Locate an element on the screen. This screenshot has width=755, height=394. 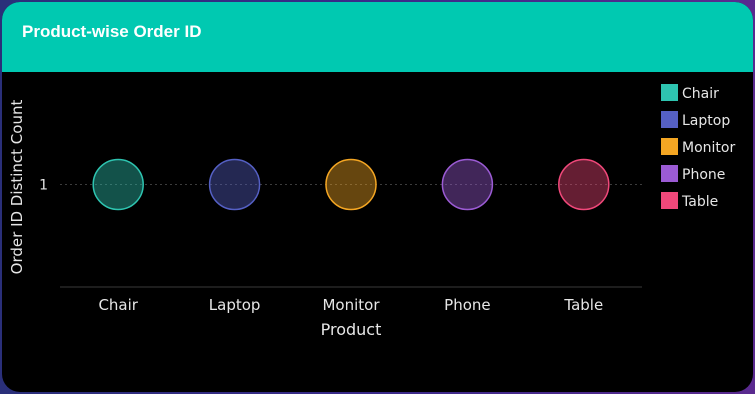
point-table is located at coordinates (584, 184).